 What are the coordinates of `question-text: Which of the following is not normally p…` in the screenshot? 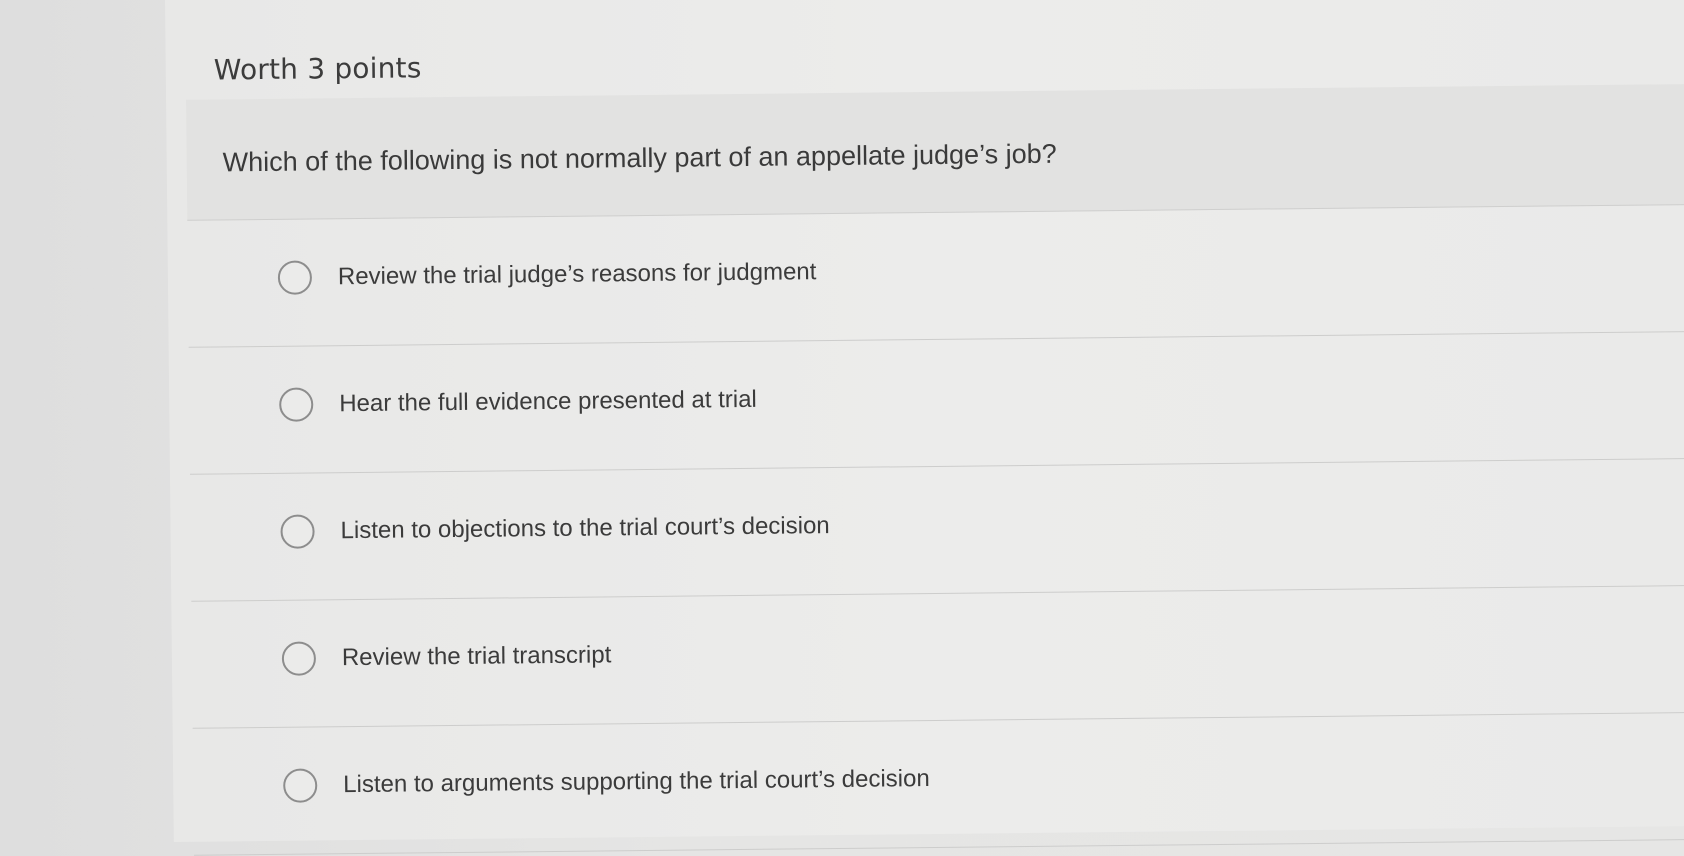 It's located at (639, 158).